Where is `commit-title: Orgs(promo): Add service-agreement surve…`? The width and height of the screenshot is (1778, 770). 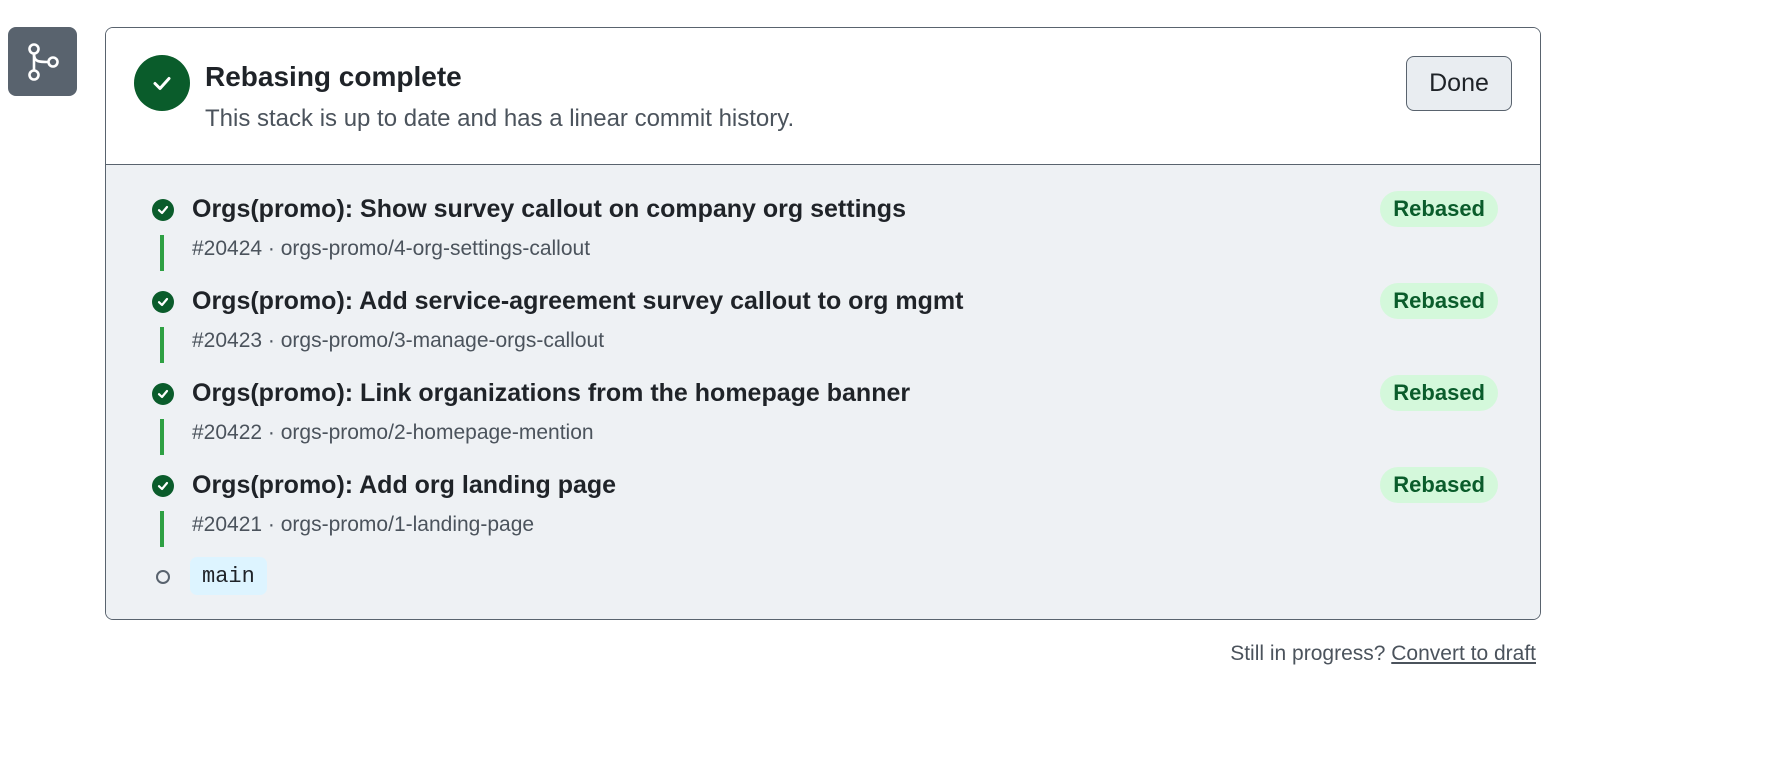
commit-title: Orgs(promo): Add service-agreement surve… is located at coordinates (577, 301).